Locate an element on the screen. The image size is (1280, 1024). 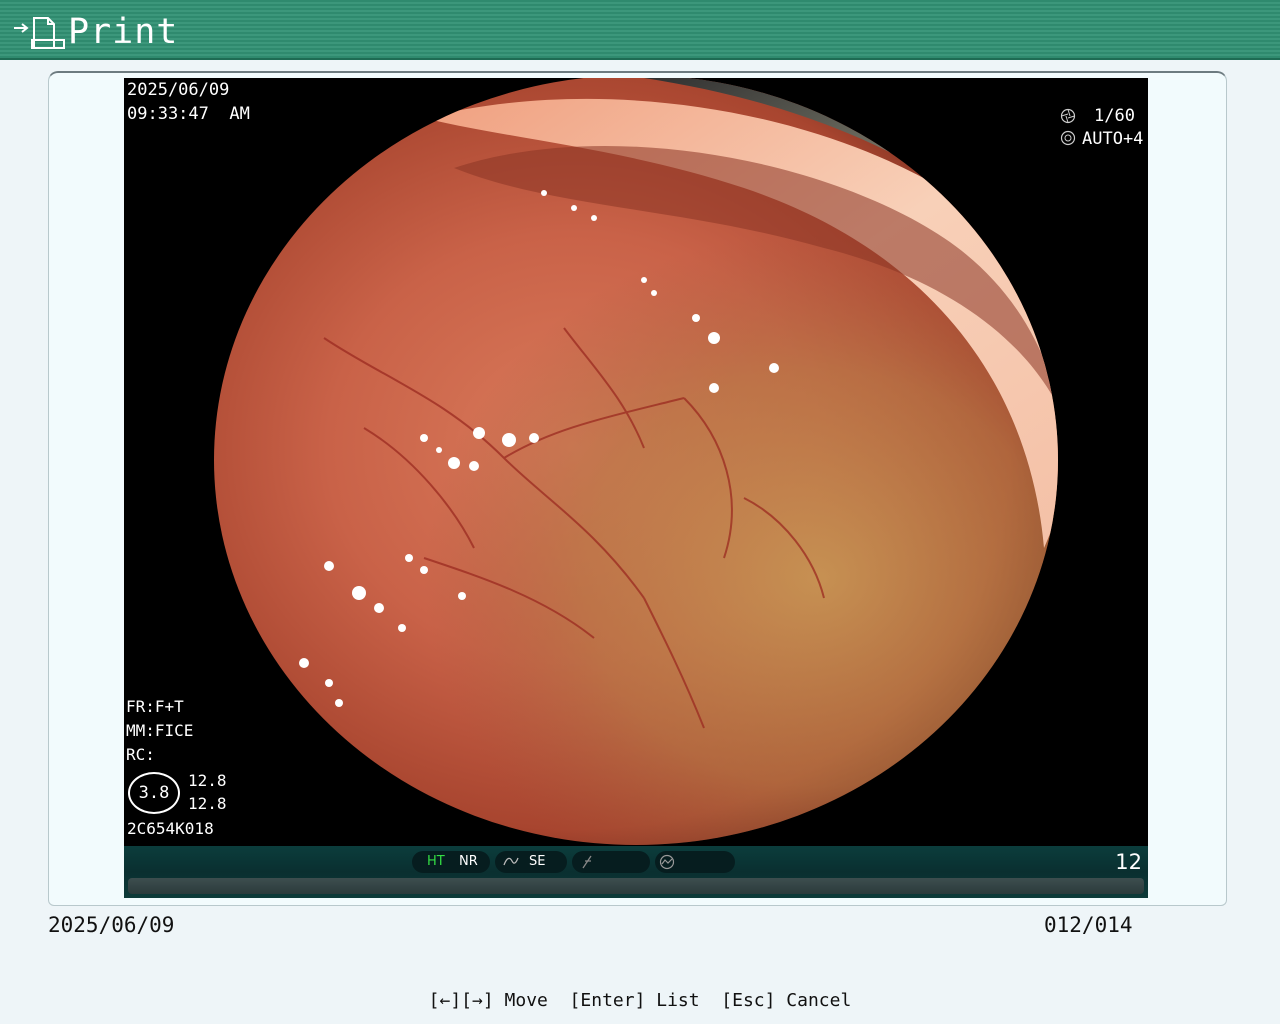
image-date: 2025/06/09 is located at coordinates (178, 90).